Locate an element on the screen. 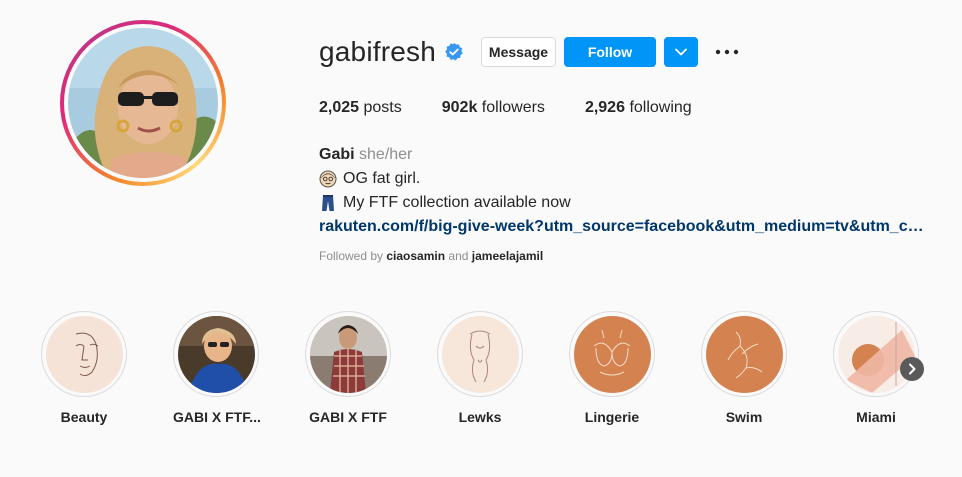 Image resolution: width=962 pixels, height=477 pixels. followed-by-user-1: ciaosamin is located at coordinates (415, 256).